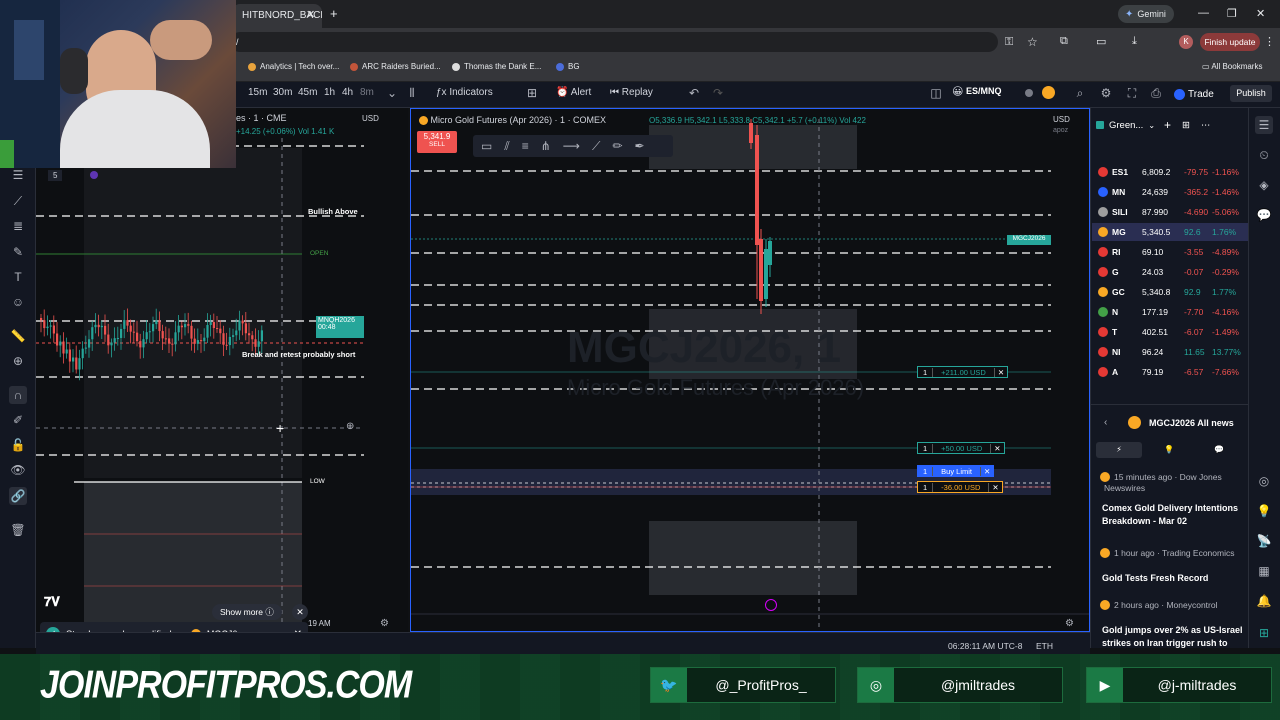  Describe the element at coordinates (617, 146) in the screenshot. I see `brush-tool-icon: ✏` at that location.